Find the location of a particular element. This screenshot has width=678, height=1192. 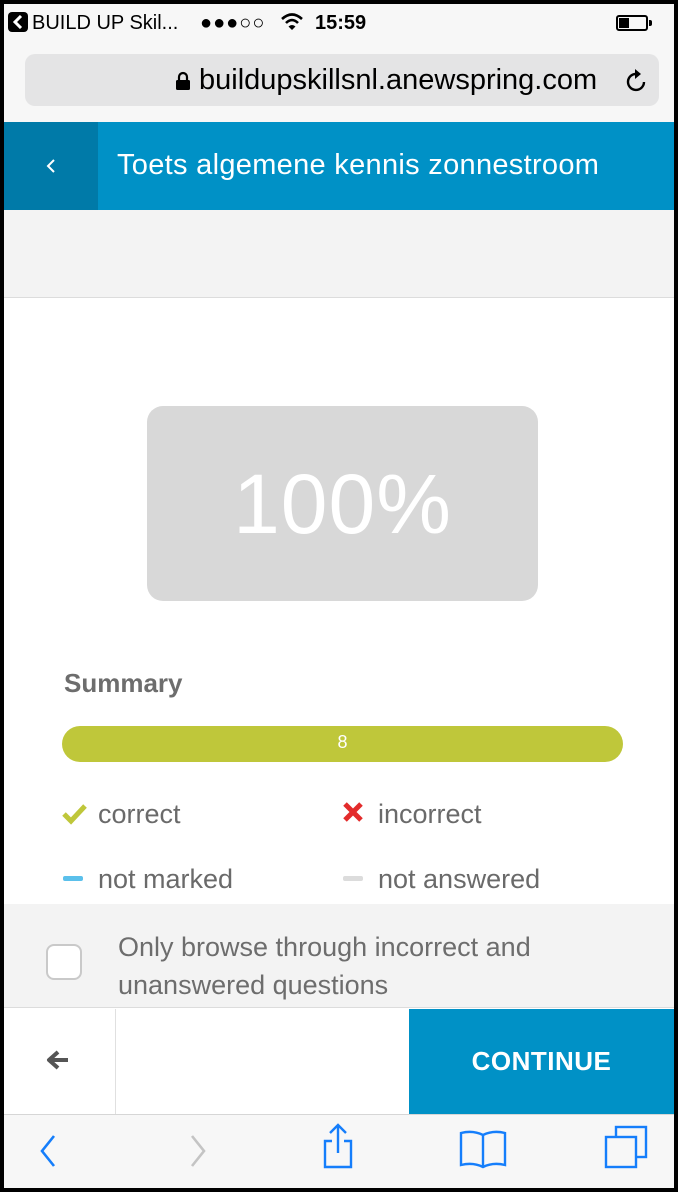

address-bar: buildupskillsnl.anewspring.com is located at coordinates (342, 80).